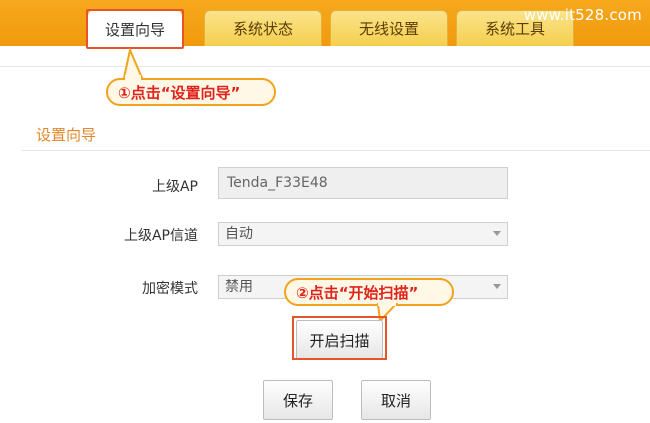 This screenshot has height=423, width=650. What do you see at coordinates (363, 234) in the screenshot?
I see `upstream-channel-select: 自动` at bounding box center [363, 234].